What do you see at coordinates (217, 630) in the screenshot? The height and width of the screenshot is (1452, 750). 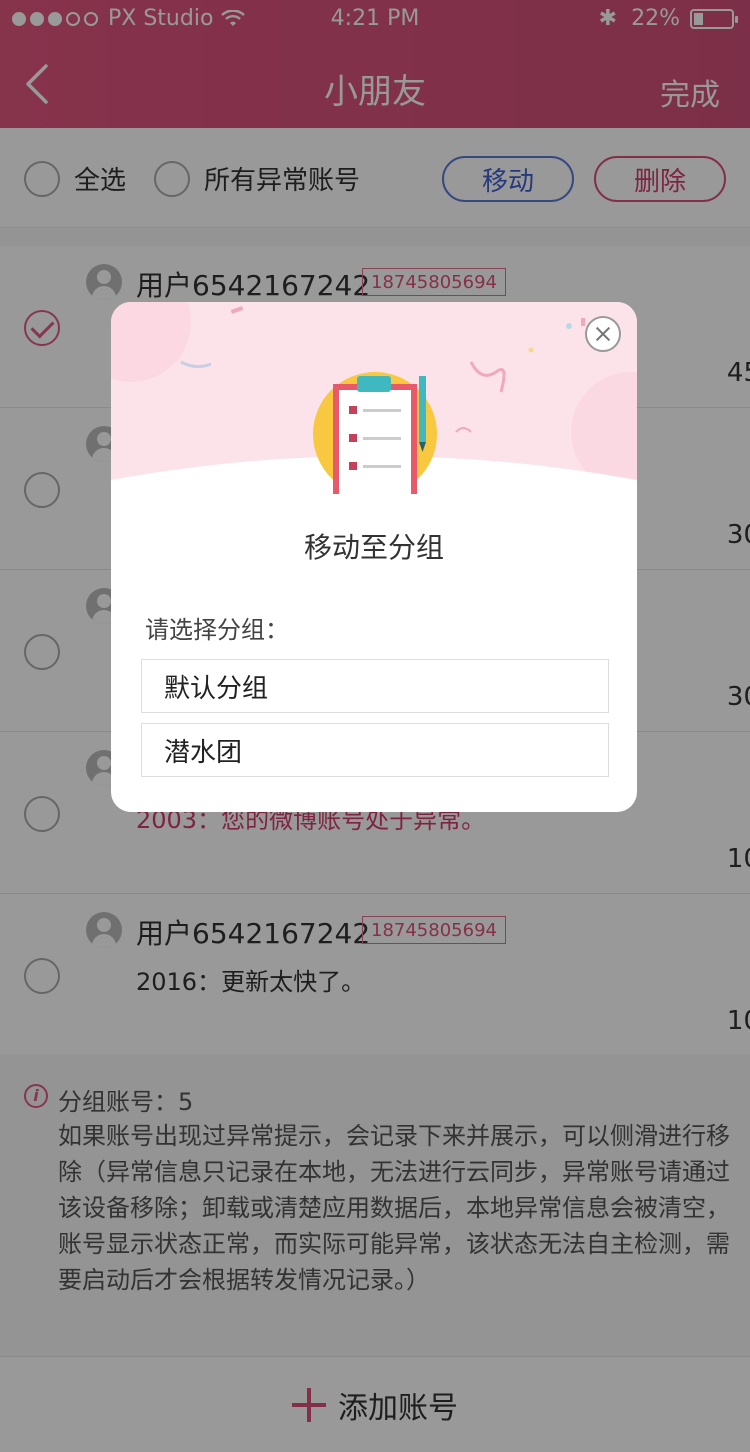 I see `select-group-label: 请选择分组：` at bounding box center [217, 630].